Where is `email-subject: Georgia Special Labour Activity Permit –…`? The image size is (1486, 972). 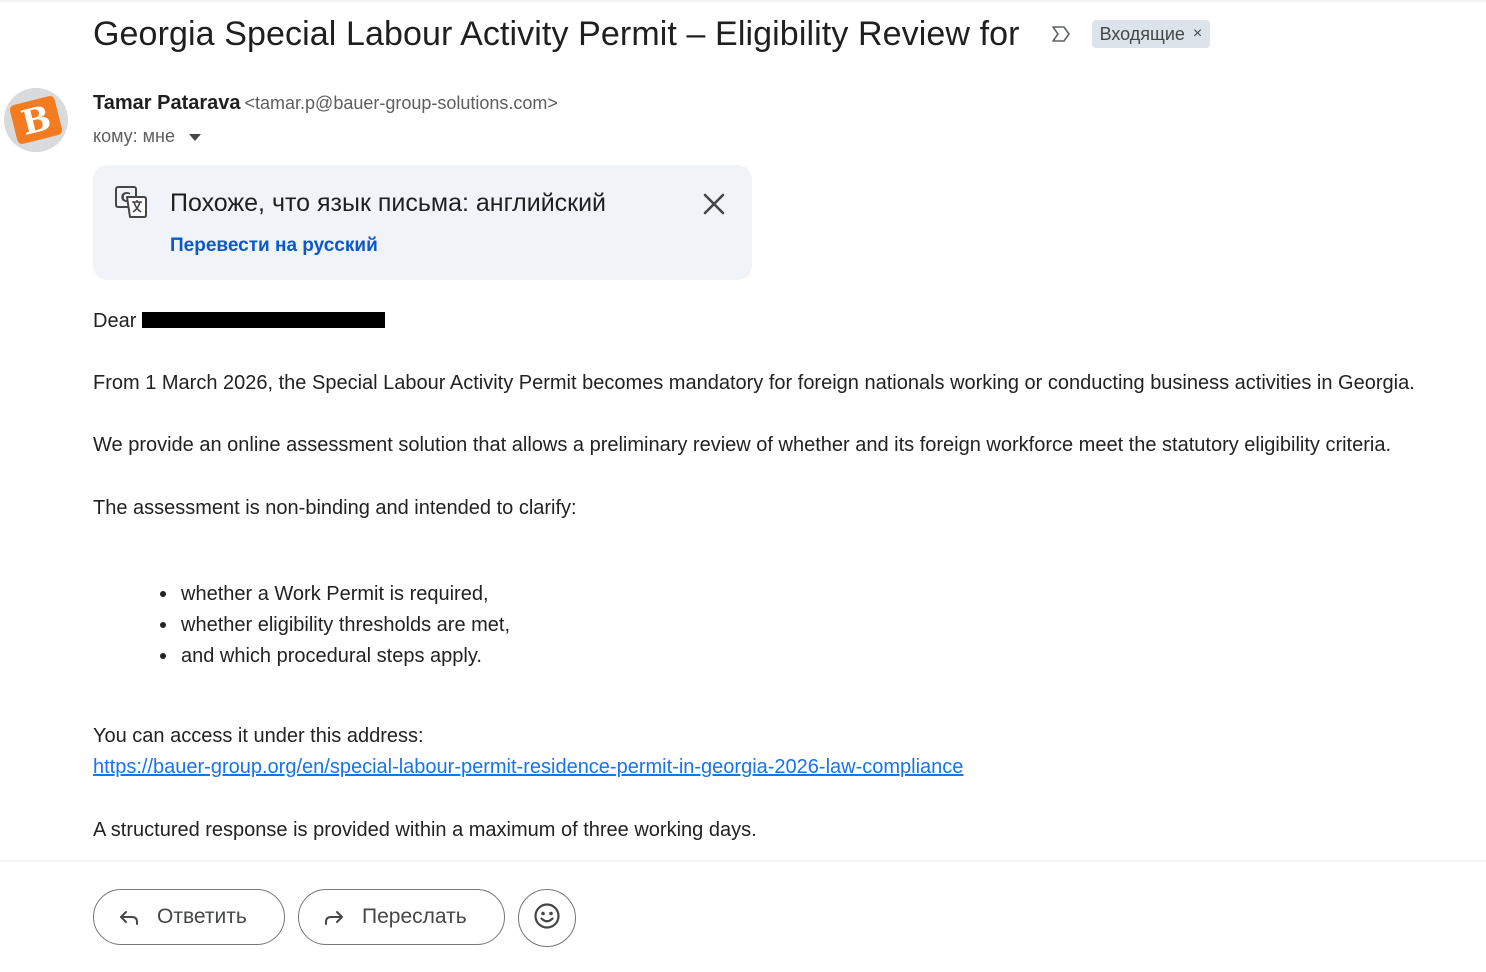
email-subject: Georgia Special Labour Activity Permit –… is located at coordinates (556, 33).